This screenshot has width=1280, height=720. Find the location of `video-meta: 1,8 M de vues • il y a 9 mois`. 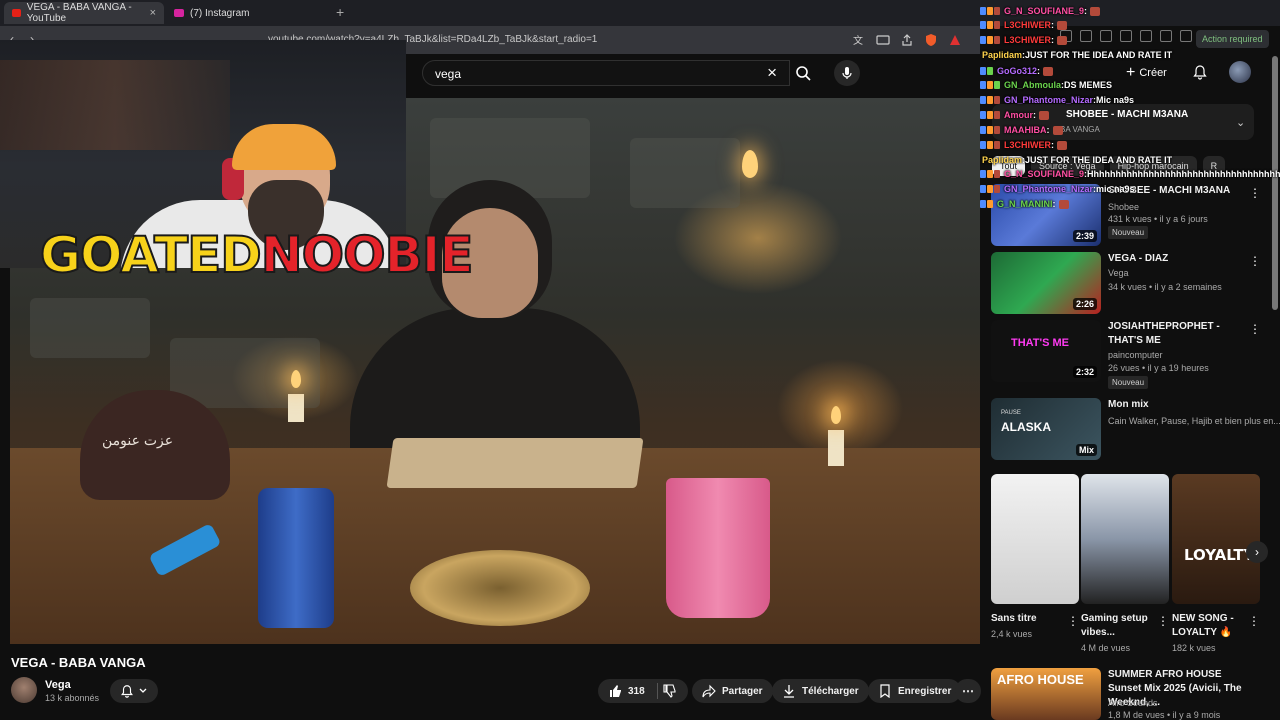

video-meta: 1,8 M de vues • il y a 9 mois is located at coordinates (1164, 715).